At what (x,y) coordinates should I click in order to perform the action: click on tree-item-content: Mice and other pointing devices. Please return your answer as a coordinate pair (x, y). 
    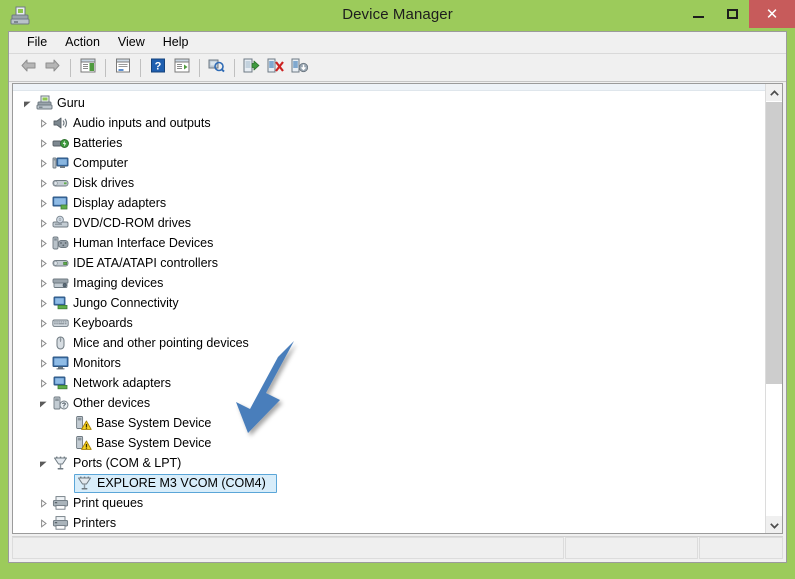
    Looking at the image, I should click on (153, 343).